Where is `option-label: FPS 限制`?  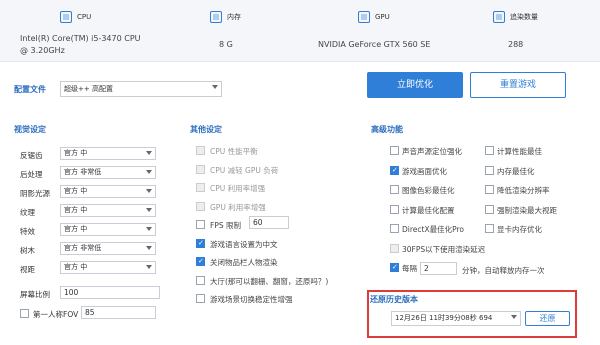 option-label: FPS 限制 is located at coordinates (225, 225).